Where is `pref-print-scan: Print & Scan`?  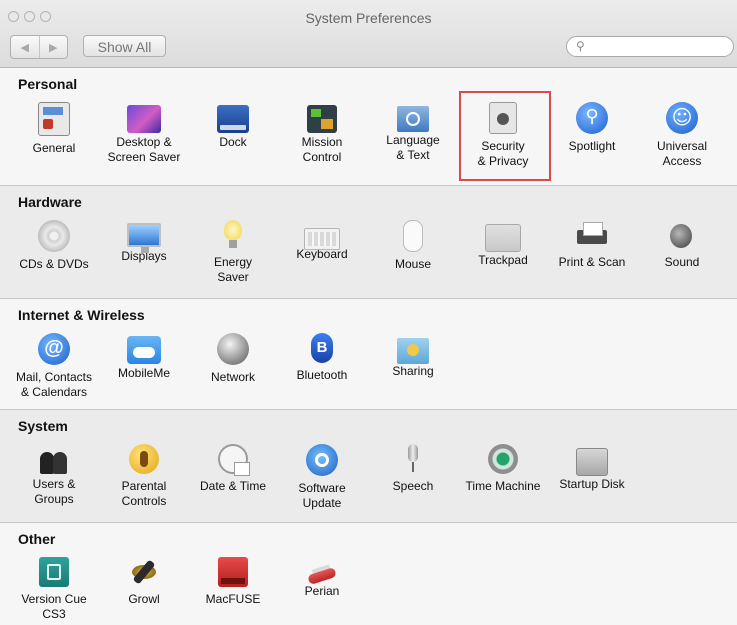 pref-print-scan: Print & Scan is located at coordinates (592, 245).